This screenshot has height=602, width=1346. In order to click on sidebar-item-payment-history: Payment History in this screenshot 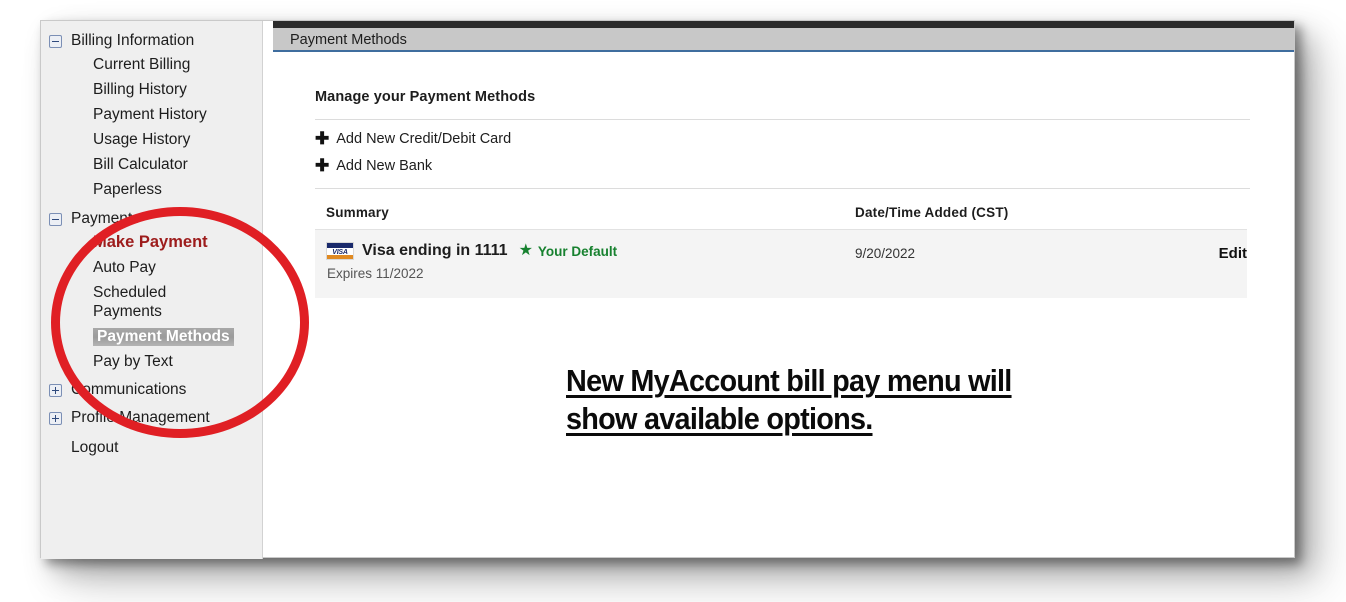, I will do `click(151, 114)`.